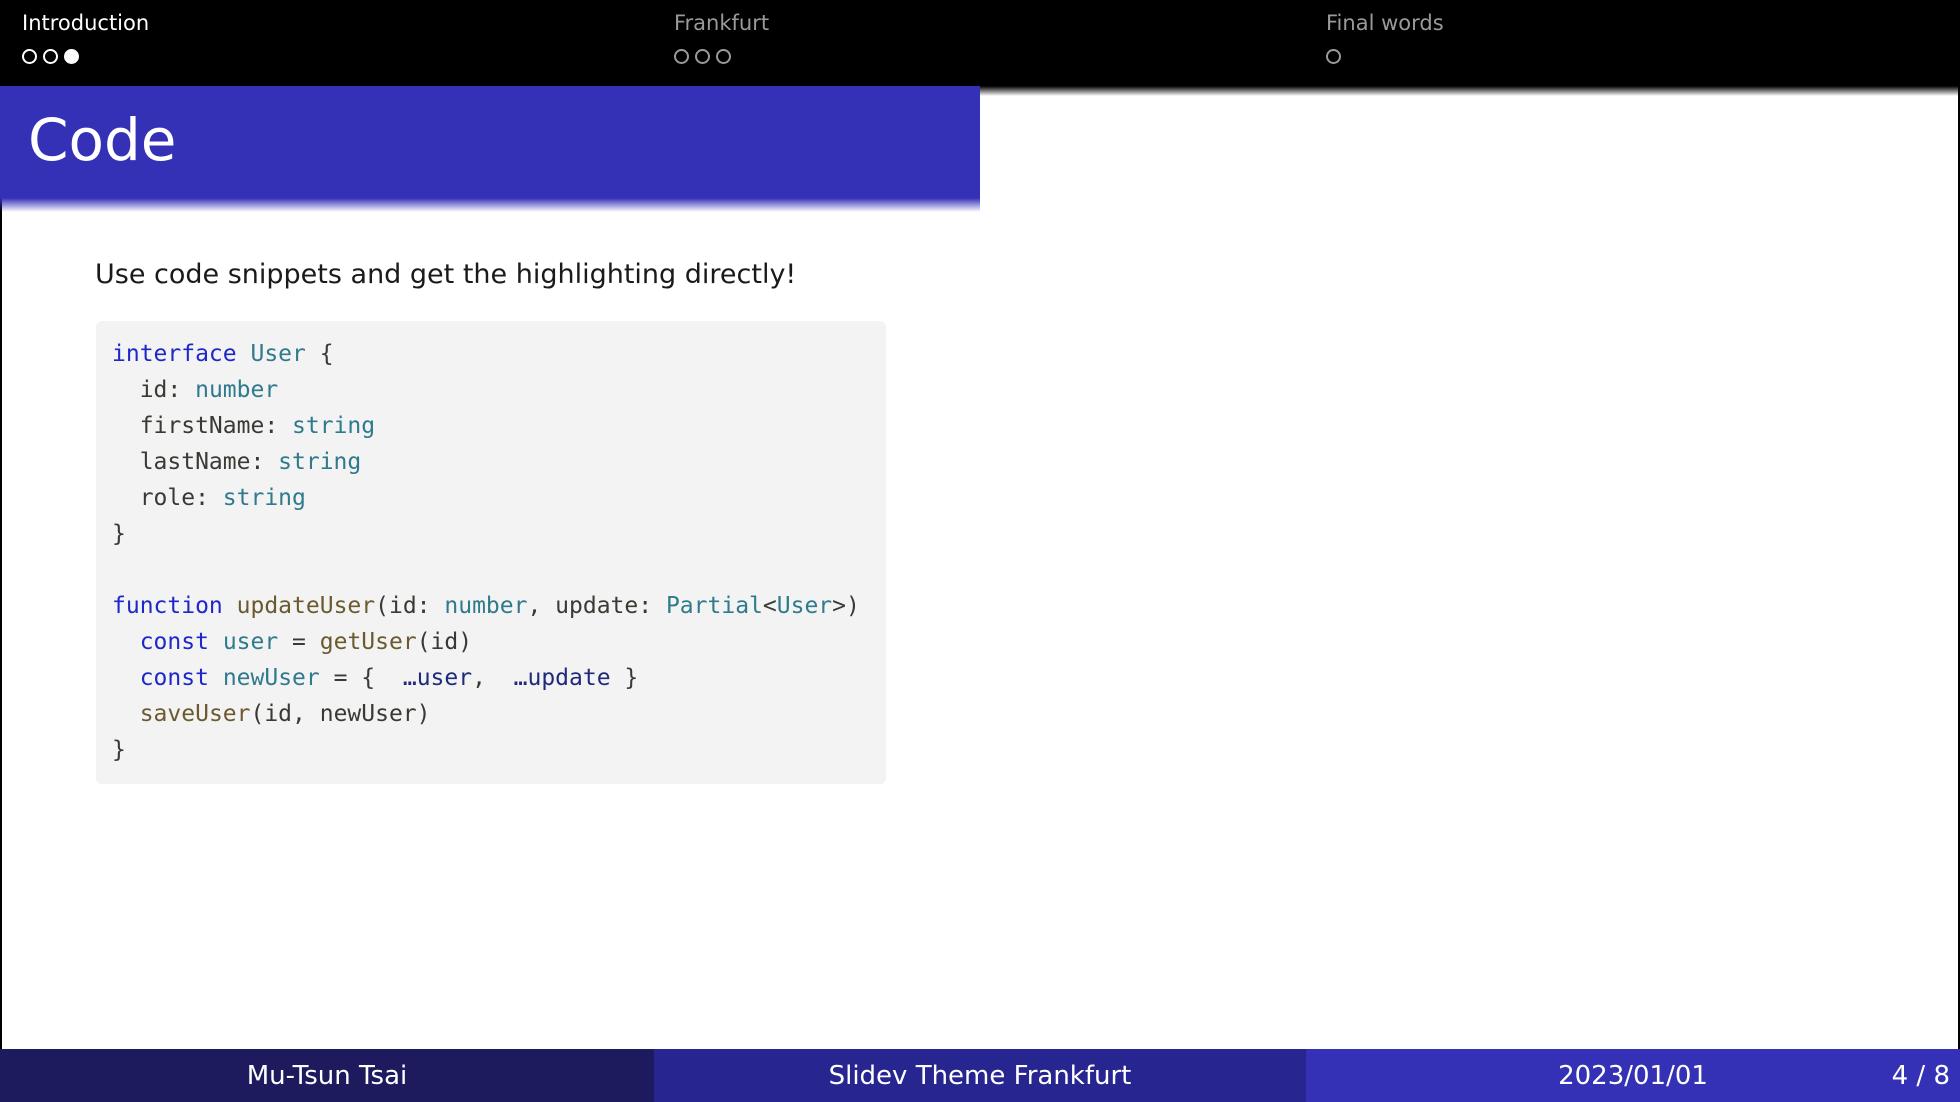 Image resolution: width=1960 pixels, height=1102 pixels. I want to click on code-token: firstName:, so click(202, 426).